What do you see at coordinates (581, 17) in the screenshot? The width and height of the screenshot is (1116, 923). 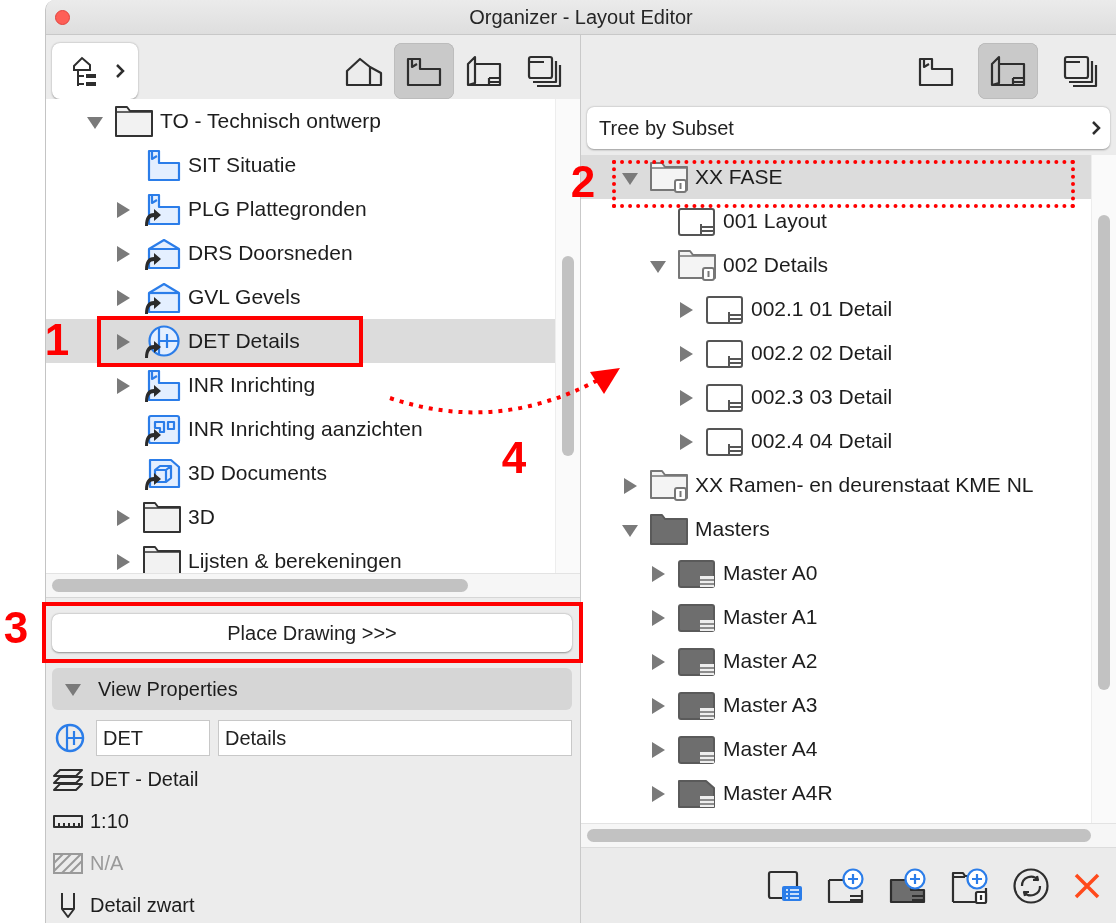 I see `window-title: Organizer - Layout Editor` at bounding box center [581, 17].